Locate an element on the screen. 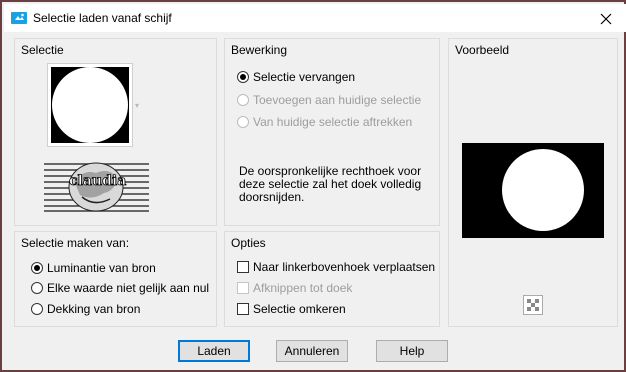 This screenshot has width=626, height=372. close-button is located at coordinates (606, 19).